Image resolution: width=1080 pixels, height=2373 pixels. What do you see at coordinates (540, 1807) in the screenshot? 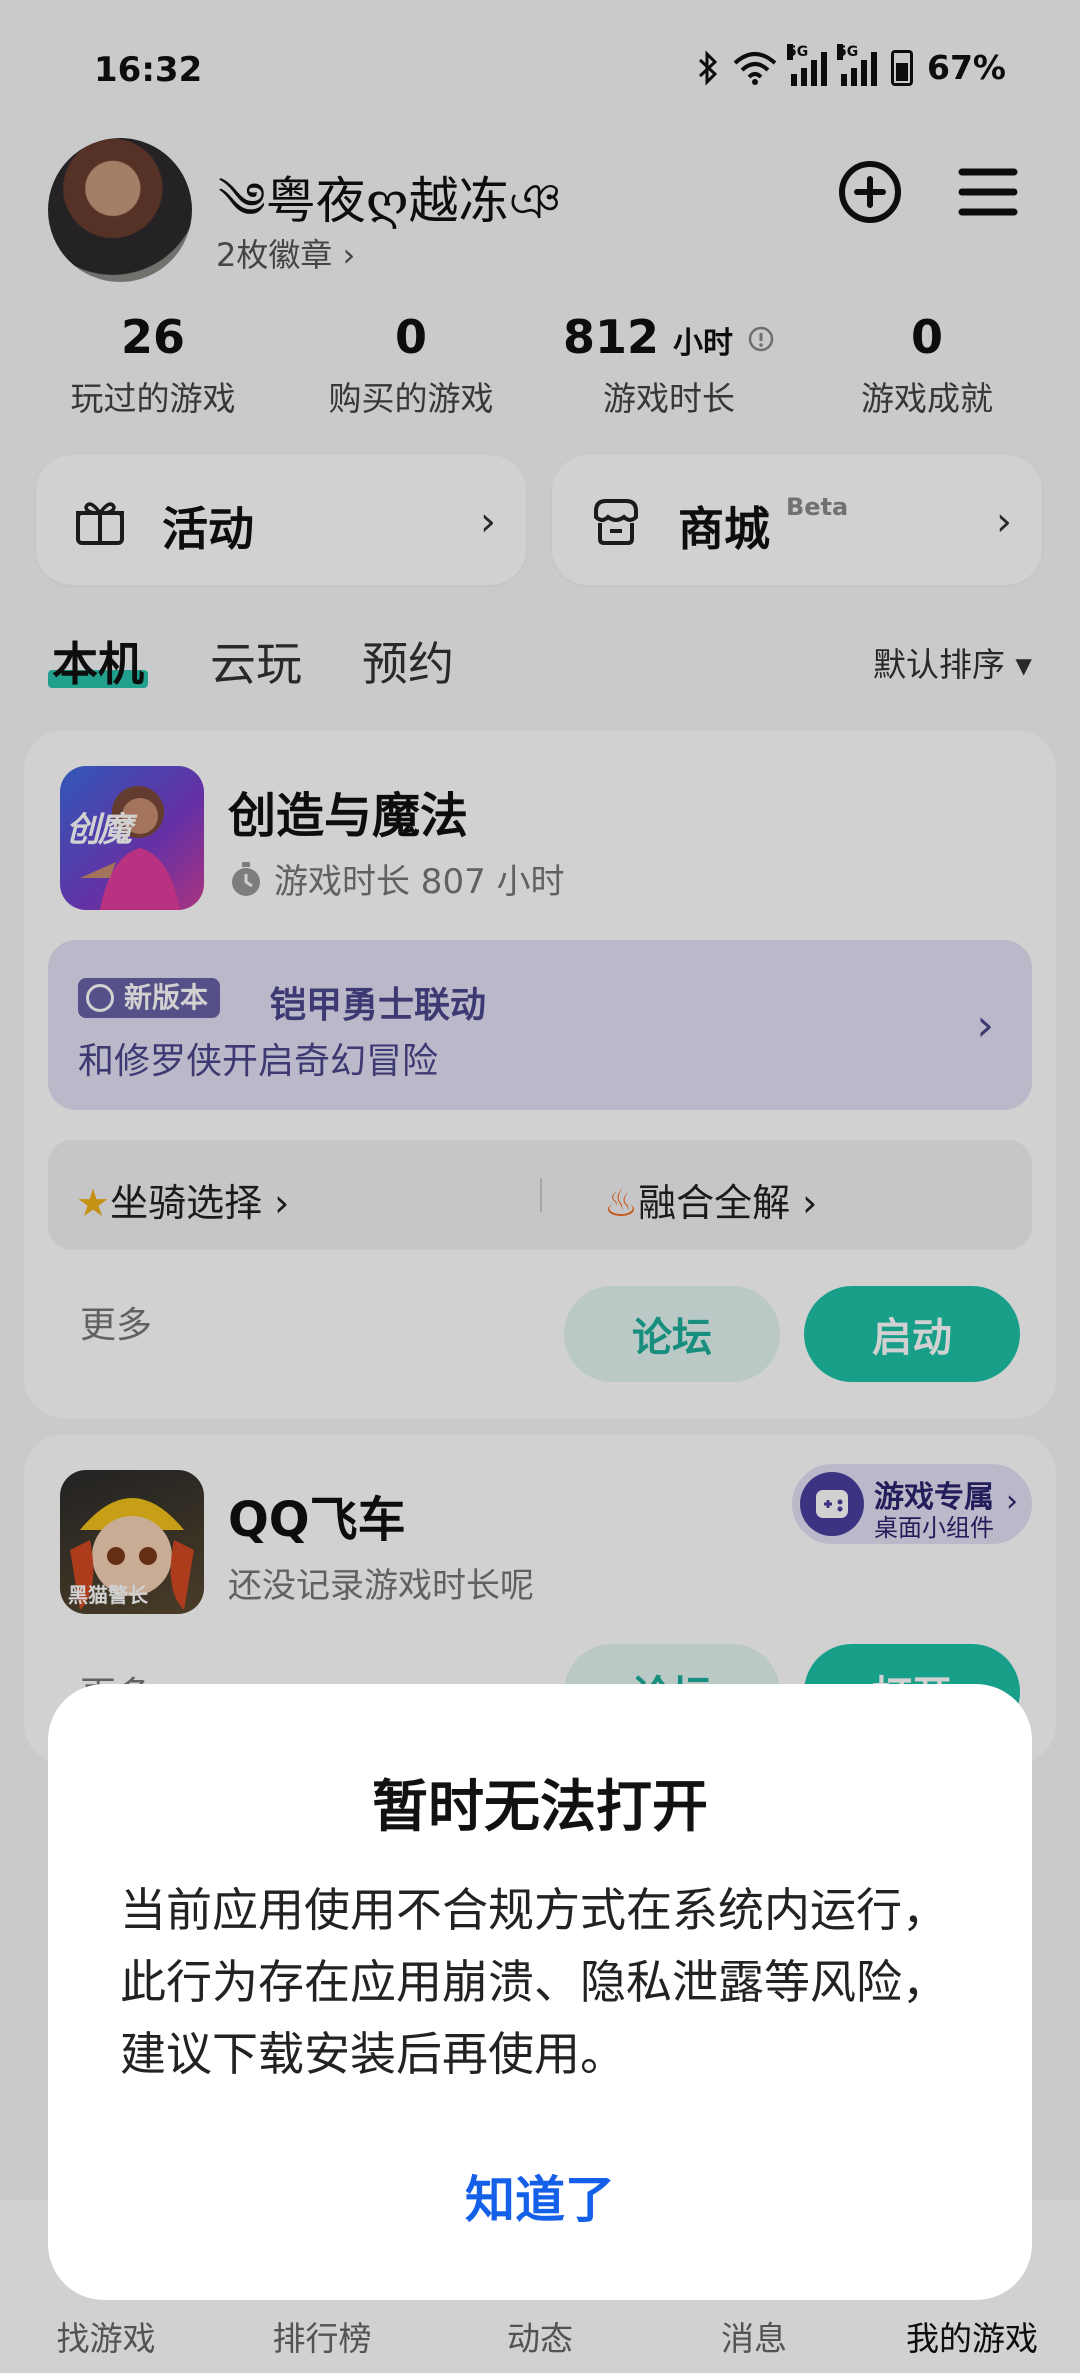
I see `dialog-title: 暂时无法打开` at bounding box center [540, 1807].